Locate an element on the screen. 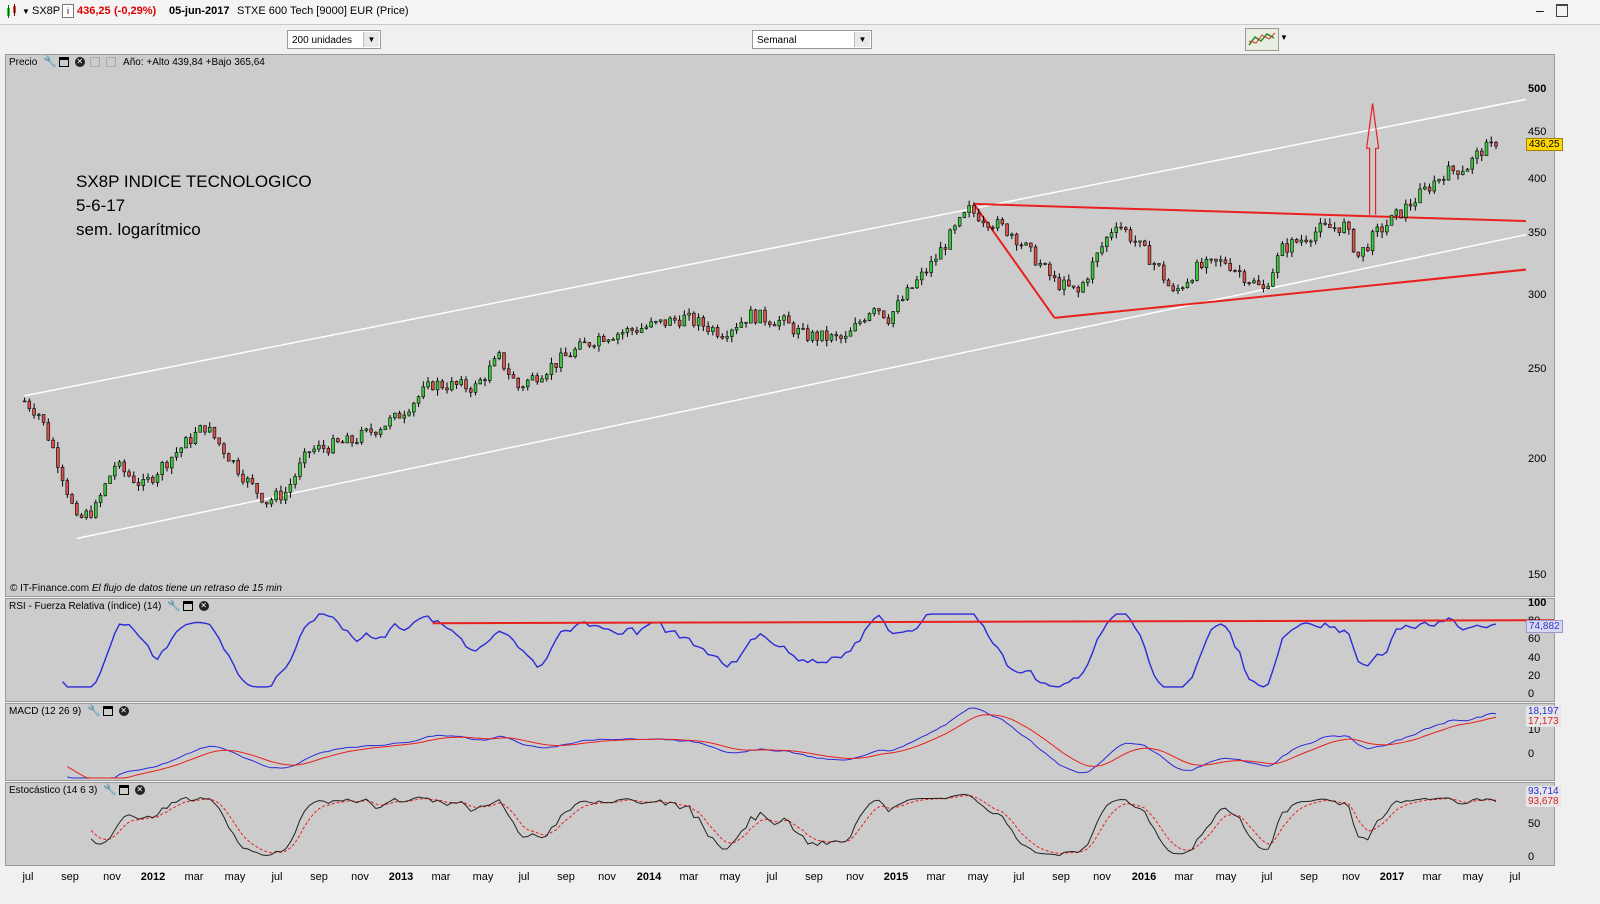  macd-panel-header: MACD (12 26 9) 🔧 ✕ is located at coordinates (69, 711).